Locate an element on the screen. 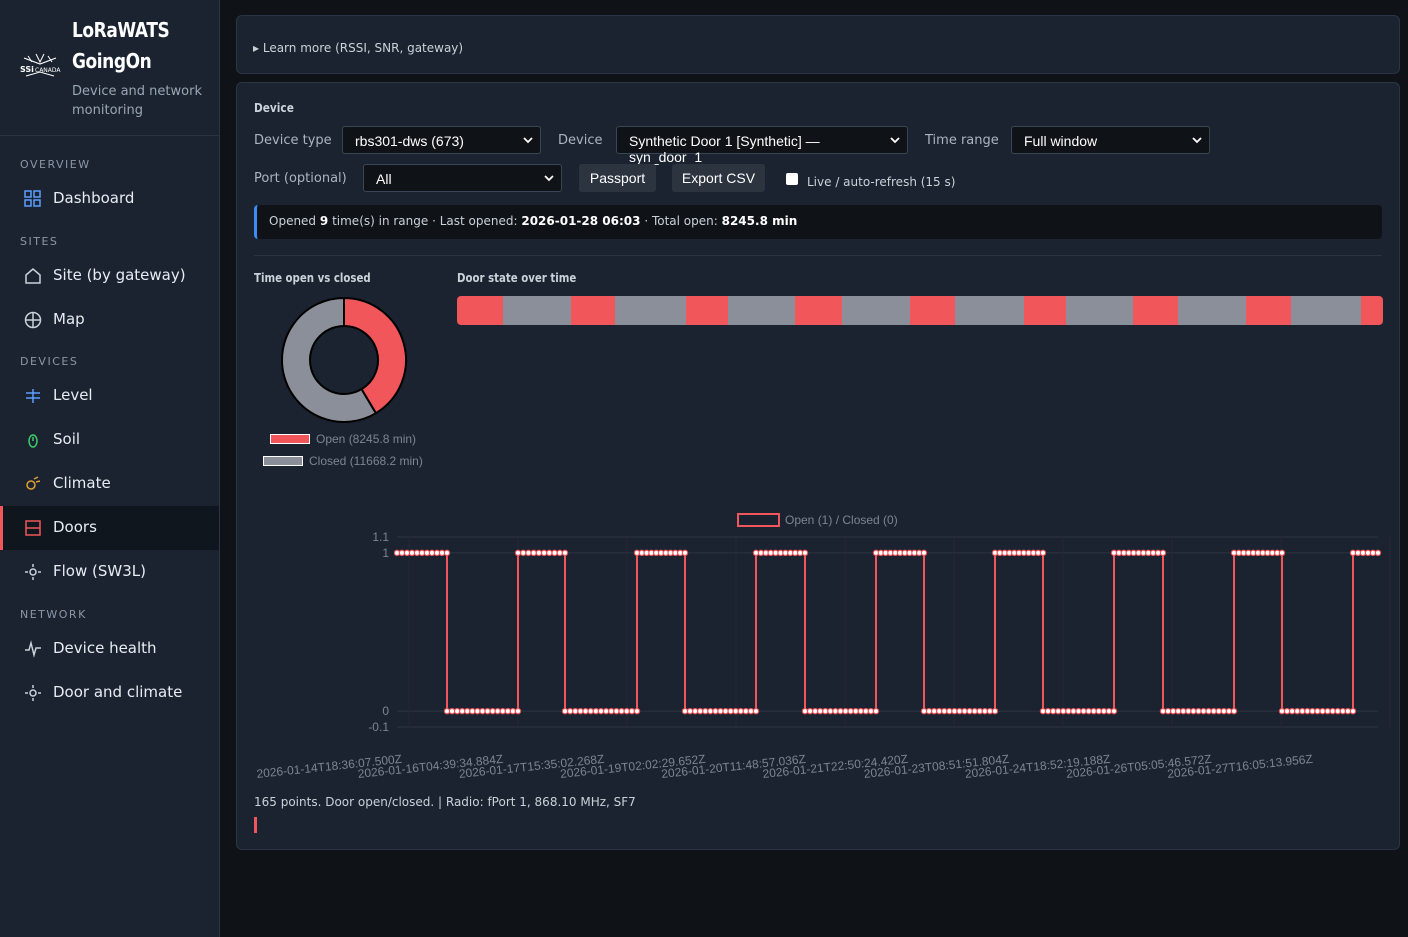 Image resolution: width=1408 pixels, height=937 pixels. sidebar-item-device-health: Device health is located at coordinates (109, 649).